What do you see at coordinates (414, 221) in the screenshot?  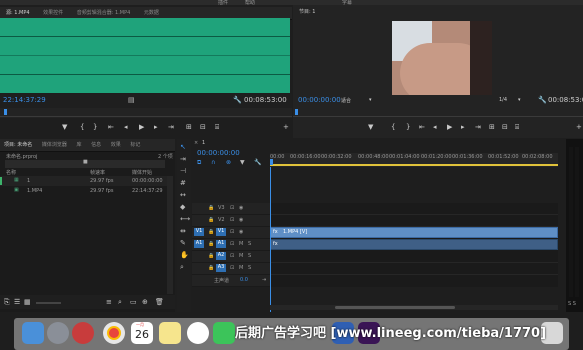 I see `track-lane-v2` at bounding box center [414, 221].